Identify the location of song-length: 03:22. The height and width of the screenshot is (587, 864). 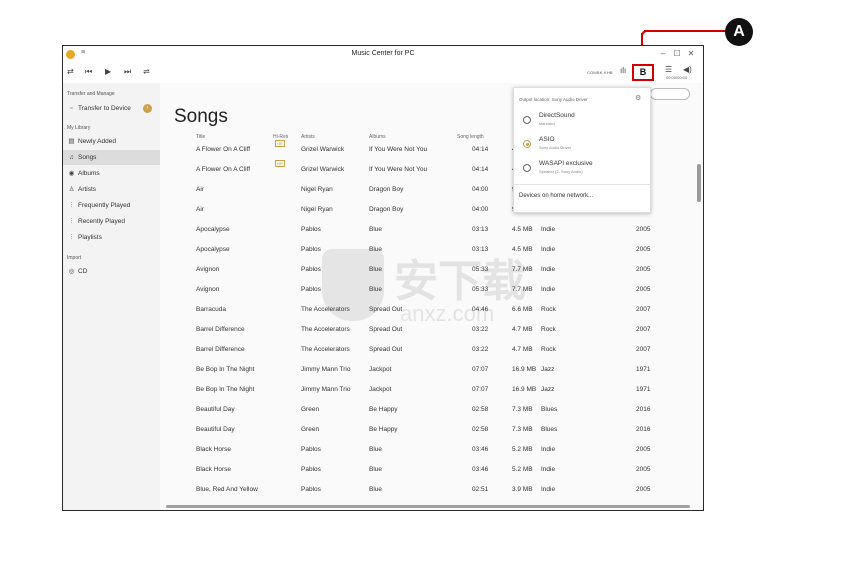
(480, 349).